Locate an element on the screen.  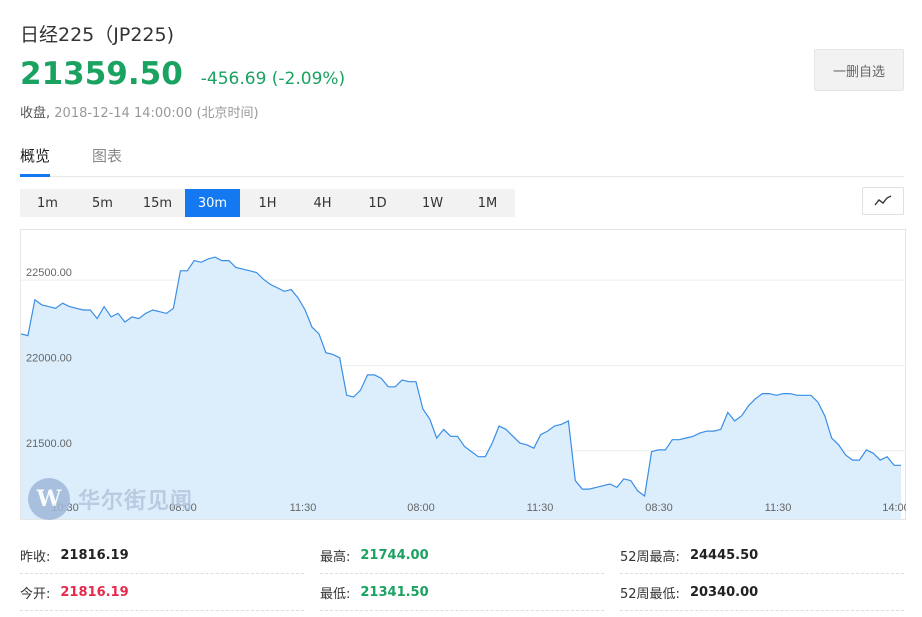
remove-watchlist-button: 一删自选 is located at coordinates (859, 70).